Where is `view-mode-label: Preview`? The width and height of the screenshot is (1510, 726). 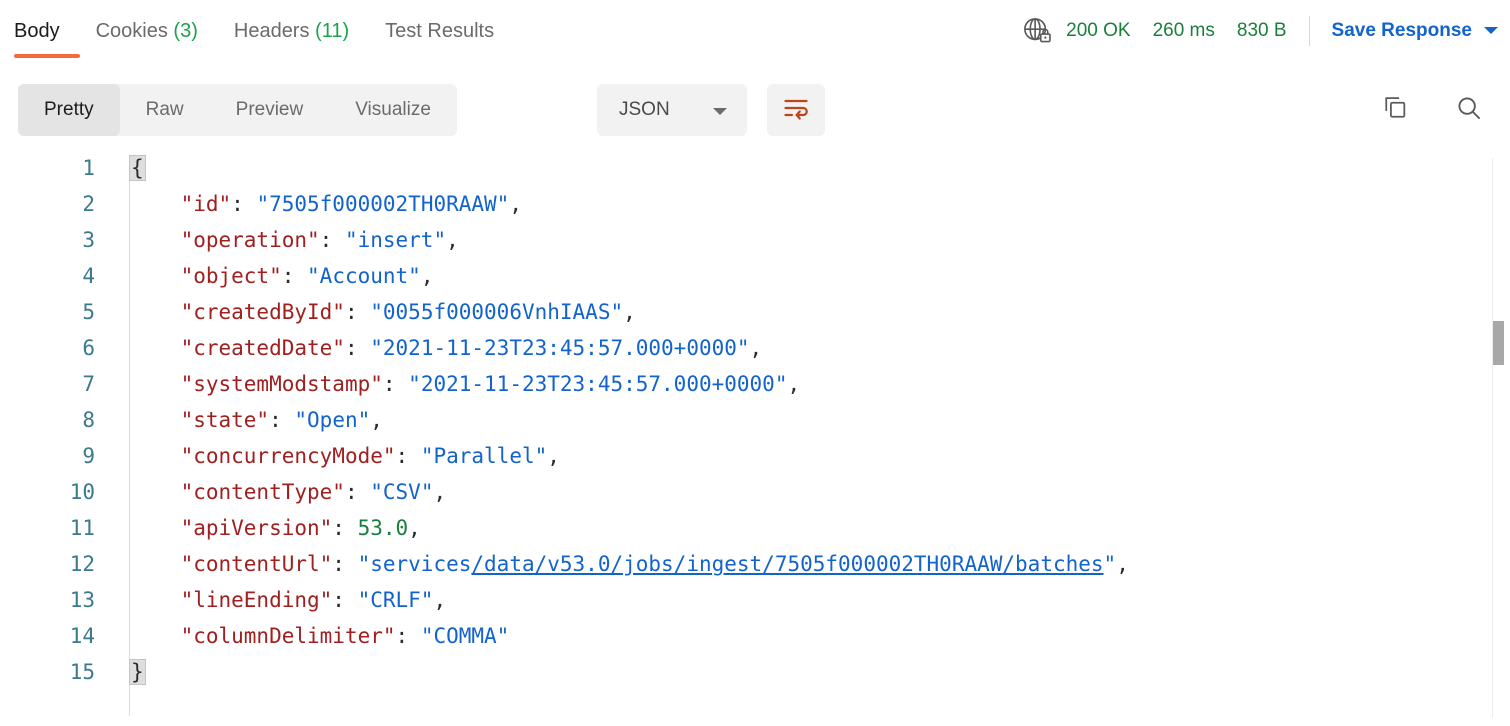 view-mode-label: Preview is located at coordinates (269, 109).